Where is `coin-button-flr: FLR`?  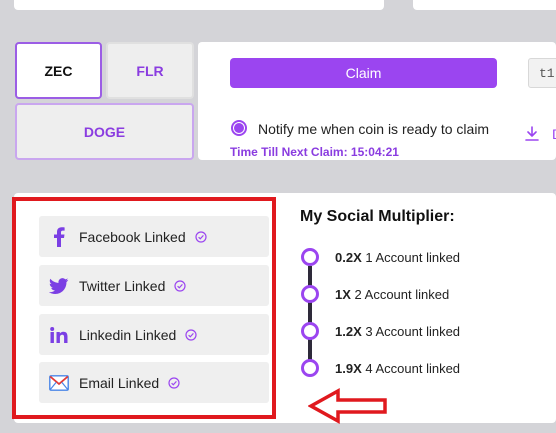 coin-button-flr: FLR is located at coordinates (150, 70).